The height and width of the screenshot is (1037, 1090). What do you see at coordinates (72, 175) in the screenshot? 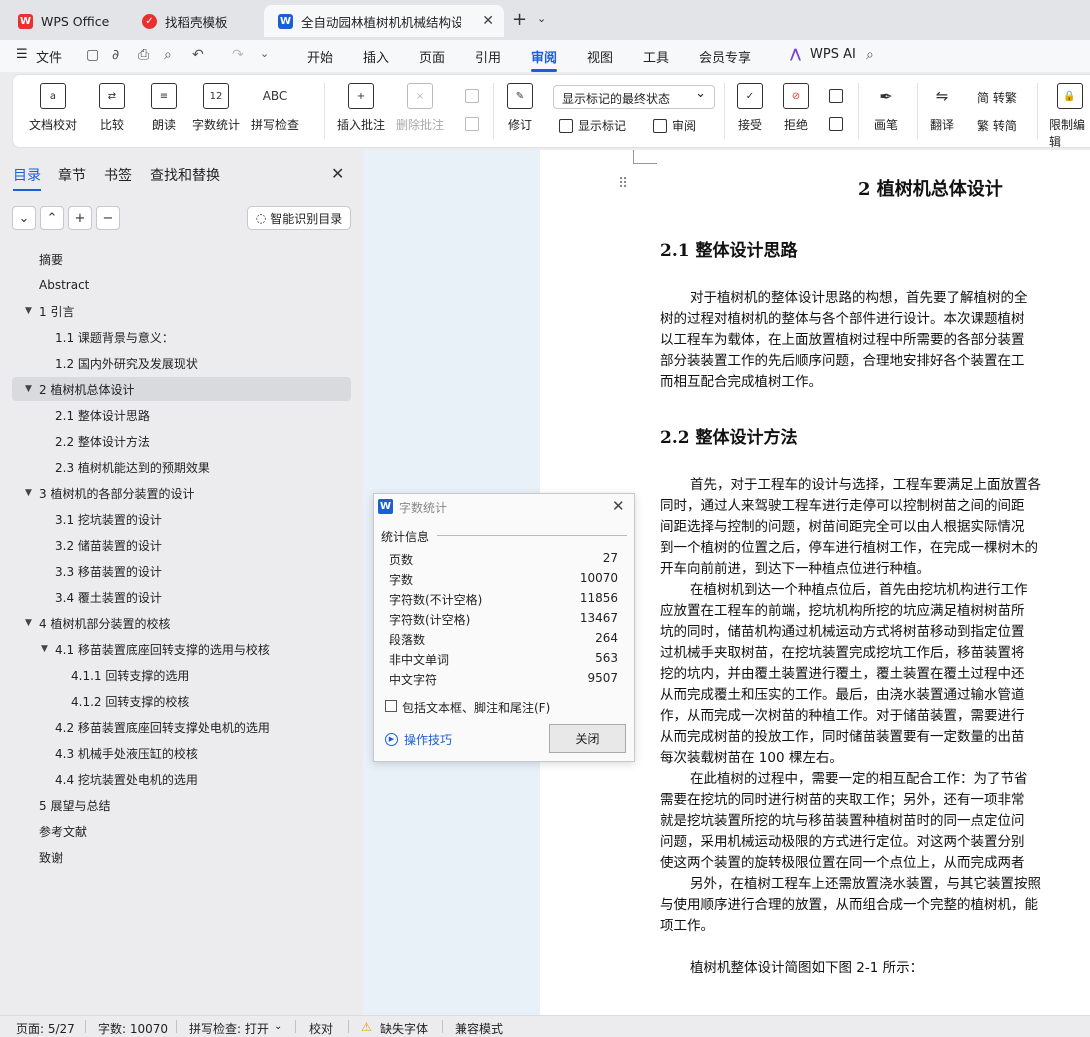
I see `tab-sections: 章节` at bounding box center [72, 175].